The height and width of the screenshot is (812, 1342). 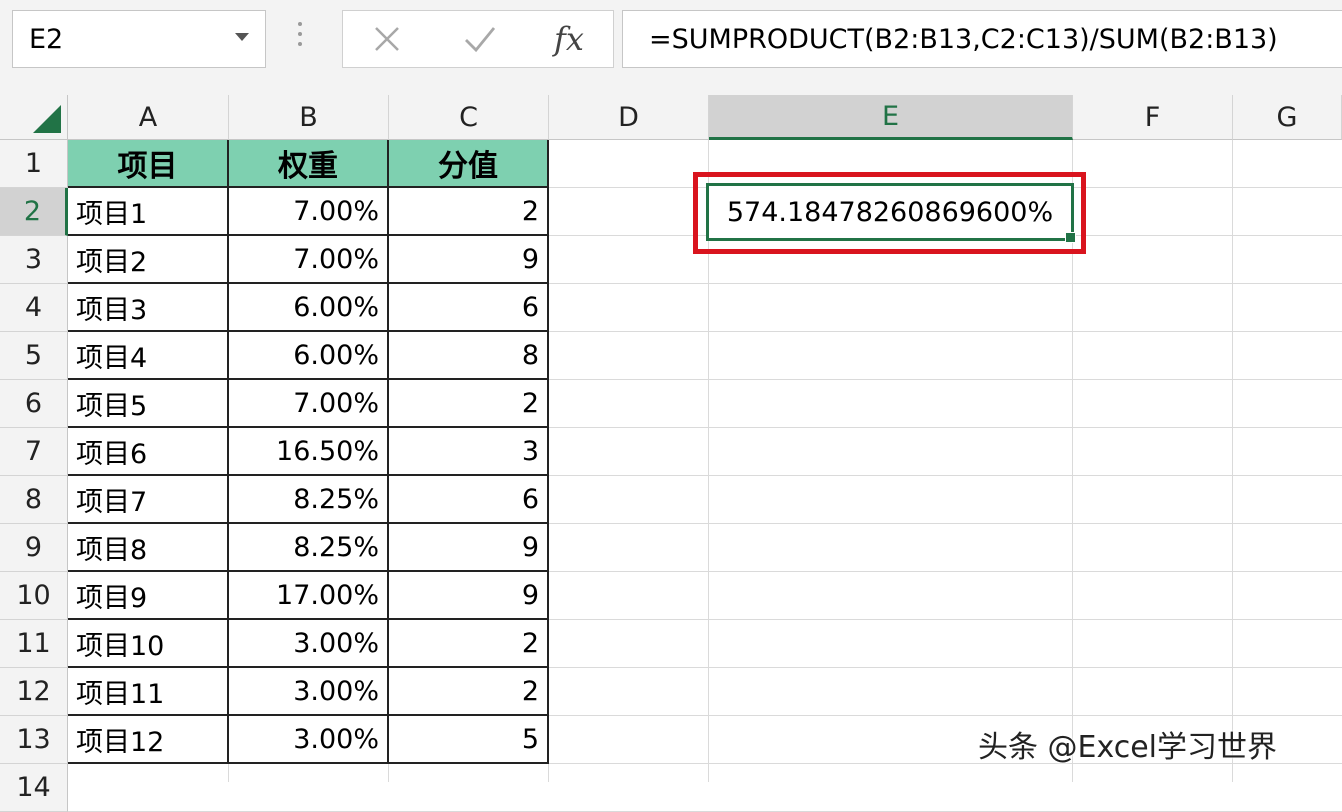 I want to click on cell-b9: 8.25%, so click(x=309, y=548).